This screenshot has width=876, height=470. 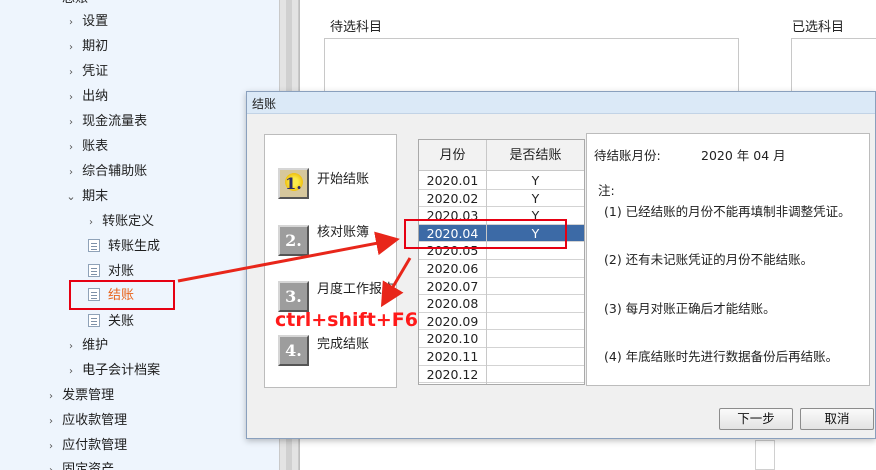 What do you see at coordinates (88, 395) in the screenshot?
I see `nav-label: 发票管理` at bounding box center [88, 395].